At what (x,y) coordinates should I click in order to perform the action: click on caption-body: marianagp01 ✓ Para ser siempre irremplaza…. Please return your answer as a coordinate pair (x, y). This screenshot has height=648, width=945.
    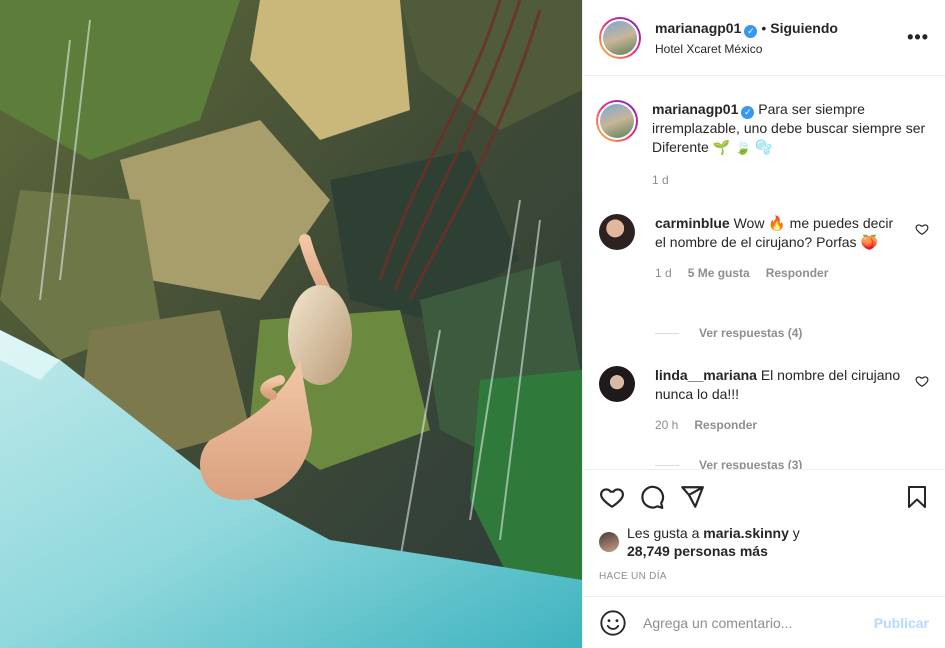
    Looking at the image, I should click on (790, 145).